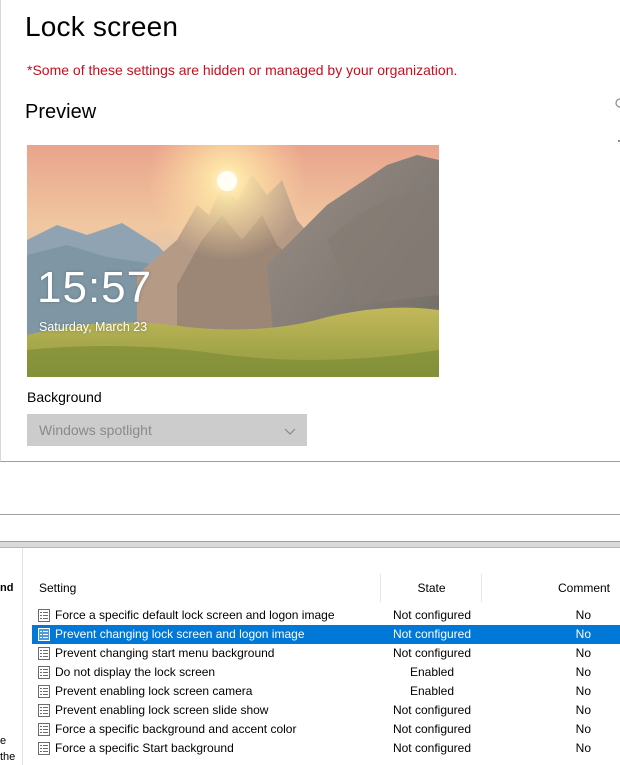 Image resolution: width=620 pixels, height=765 pixels. Describe the element at coordinates (167, 430) in the screenshot. I see `background-dropdown: Windows spotlight` at that location.